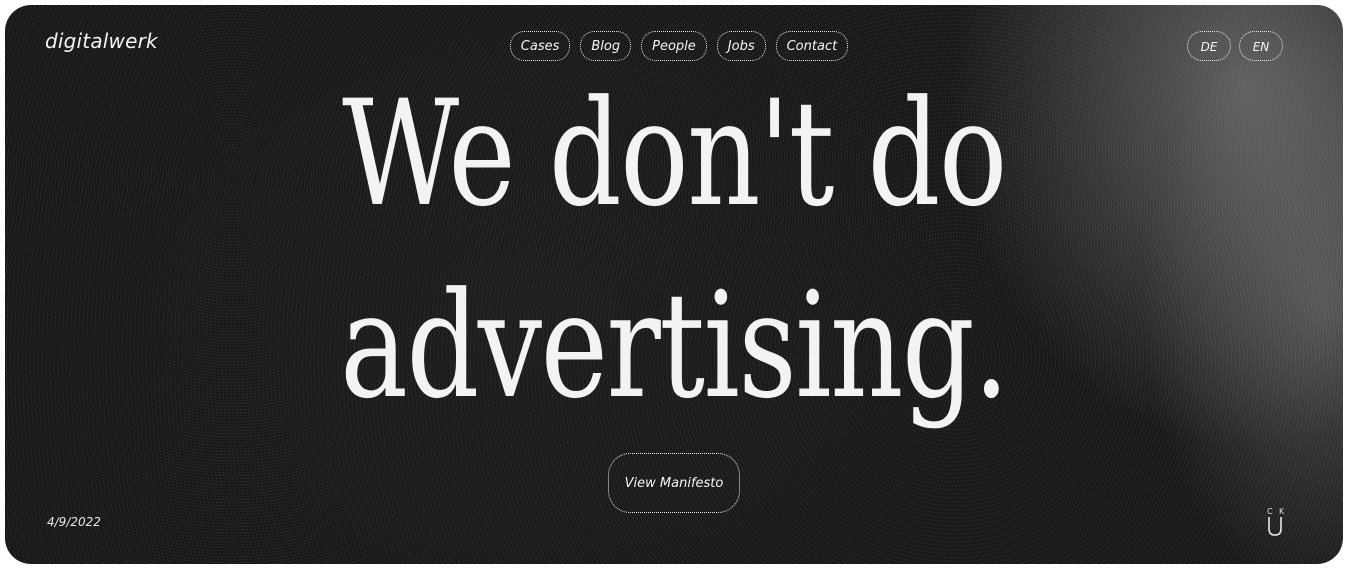 This screenshot has width=1349, height=568. I want to click on main-nav: Cases Blog People Jobs Contact, so click(674, 46).